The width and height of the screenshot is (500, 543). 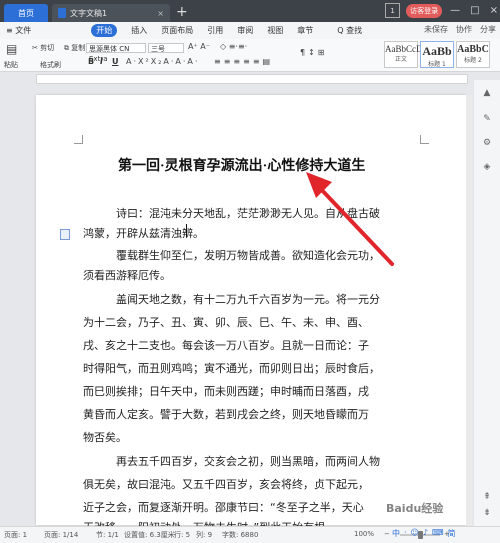 I want to click on style-heading2-preview: AaBbC, so click(x=473, y=49).